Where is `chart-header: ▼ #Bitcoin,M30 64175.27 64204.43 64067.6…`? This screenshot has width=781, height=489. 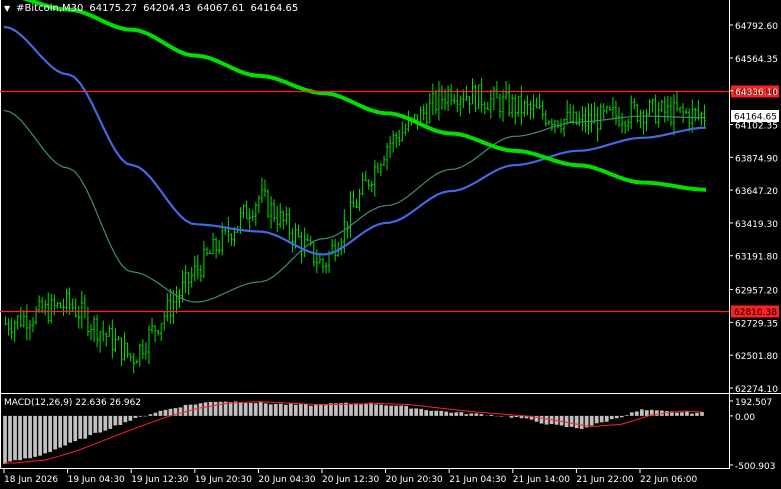
chart-header: ▼ #Bitcoin,M30 64175.27 64204.43 64067.6… is located at coordinates (151, 8).